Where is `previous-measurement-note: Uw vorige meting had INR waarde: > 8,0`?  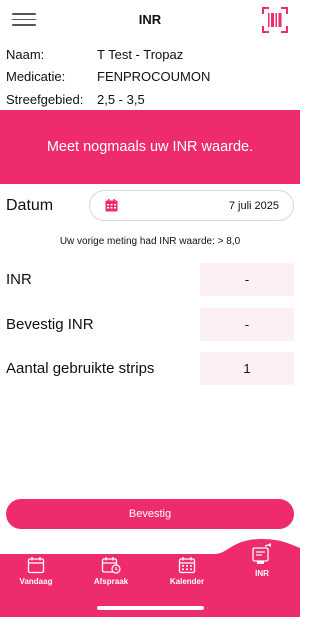 previous-measurement-note: Uw vorige meting had INR waarde: > 8,0 is located at coordinates (150, 241).